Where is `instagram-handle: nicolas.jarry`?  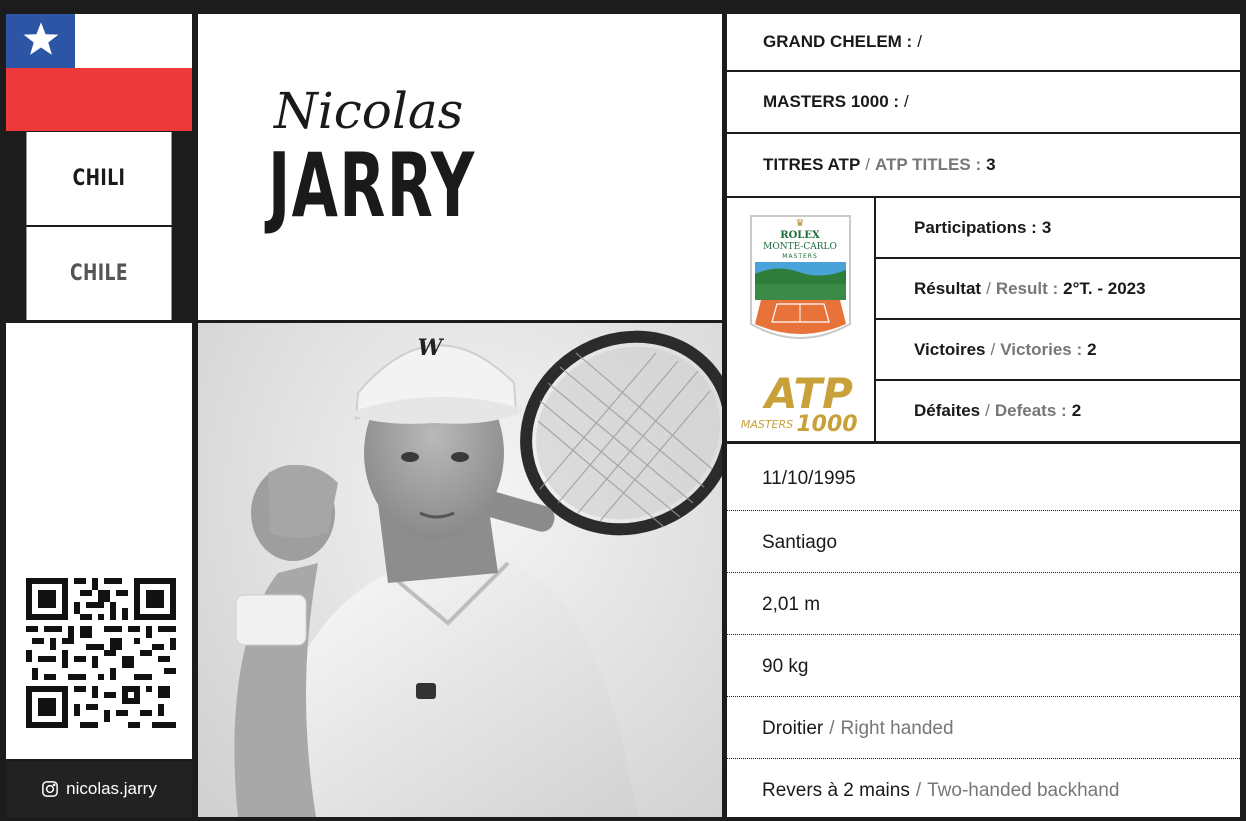
instagram-handle: nicolas.jarry is located at coordinates (99, 789).